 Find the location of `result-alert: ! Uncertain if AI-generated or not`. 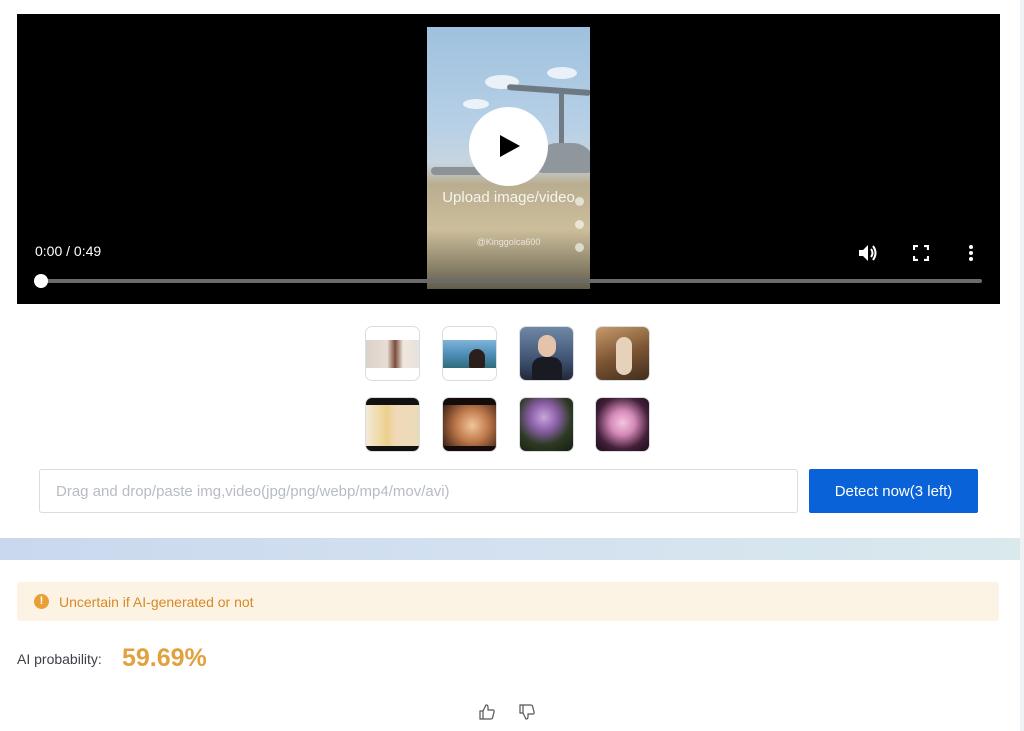

result-alert: ! Uncertain if AI-generated or not is located at coordinates (508, 601).